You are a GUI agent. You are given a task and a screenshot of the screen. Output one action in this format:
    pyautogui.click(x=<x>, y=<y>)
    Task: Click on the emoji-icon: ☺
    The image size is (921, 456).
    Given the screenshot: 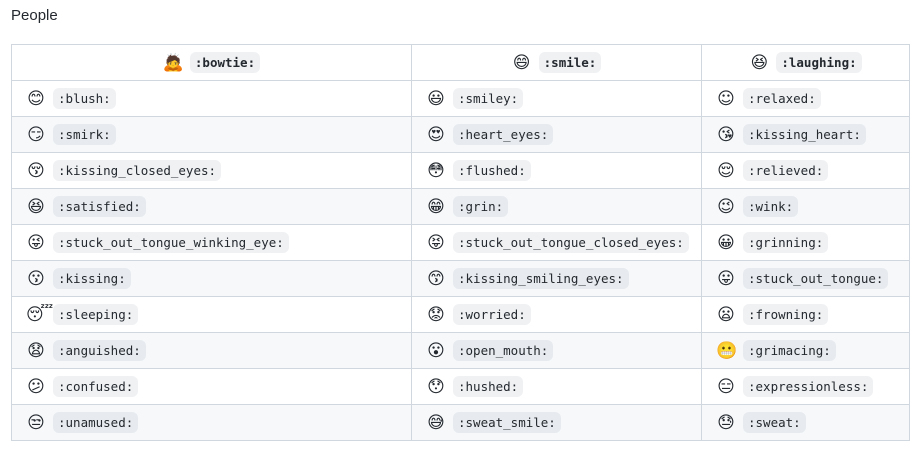 What is the action you would take?
    pyautogui.click(x=726, y=98)
    